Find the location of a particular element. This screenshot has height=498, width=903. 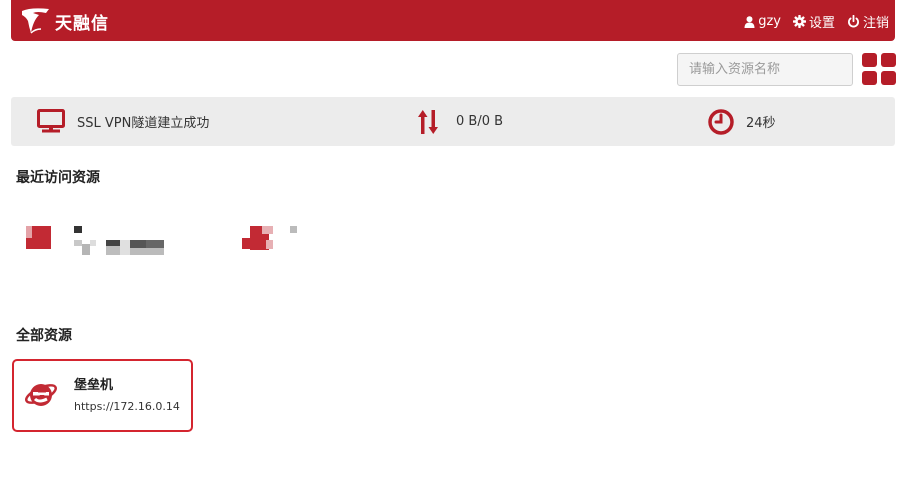

tunnel-status: SSL VPN隧道建立成功 is located at coordinates (123, 121).